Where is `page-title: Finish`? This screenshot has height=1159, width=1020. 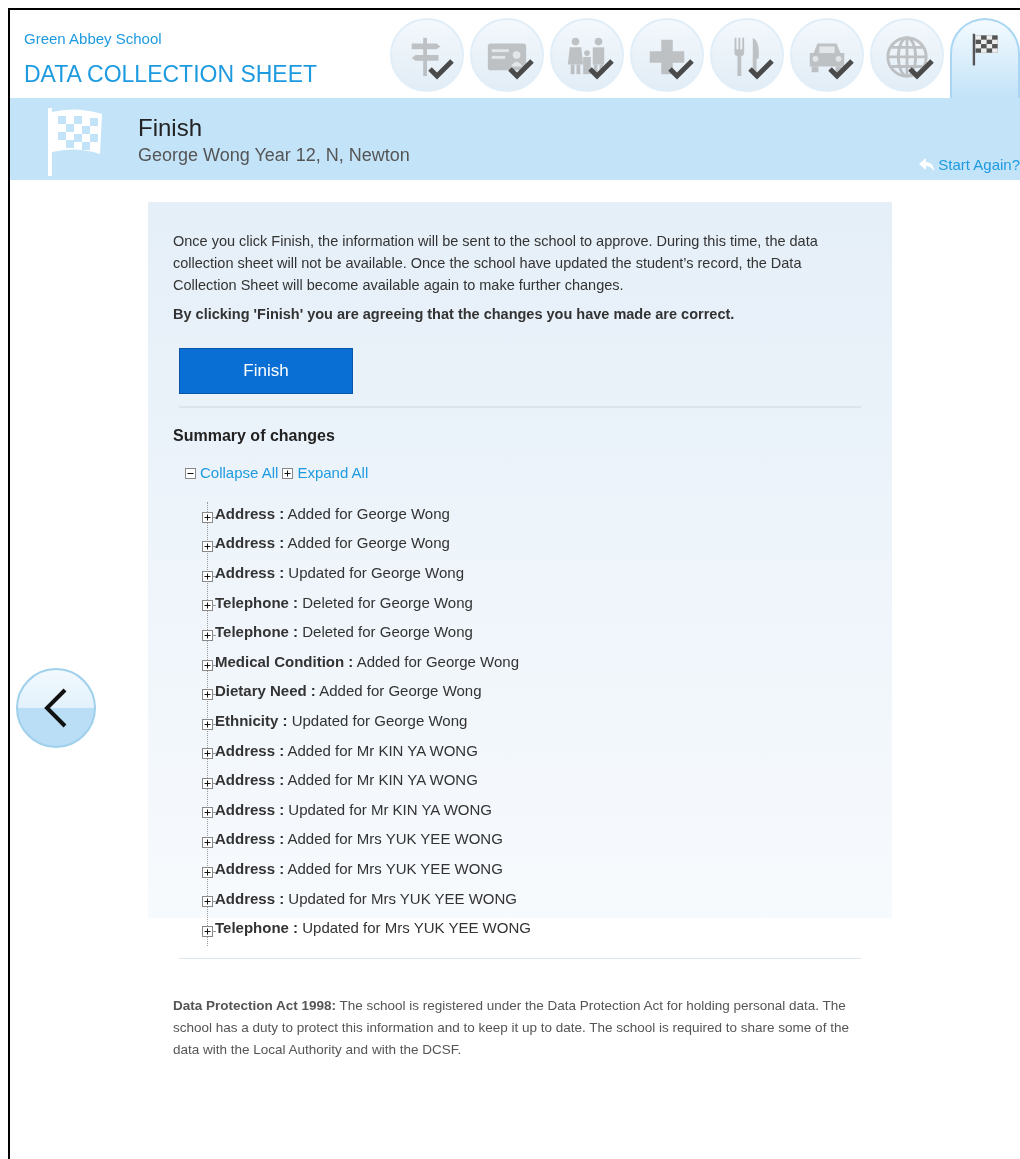 page-title: Finish is located at coordinates (171, 128).